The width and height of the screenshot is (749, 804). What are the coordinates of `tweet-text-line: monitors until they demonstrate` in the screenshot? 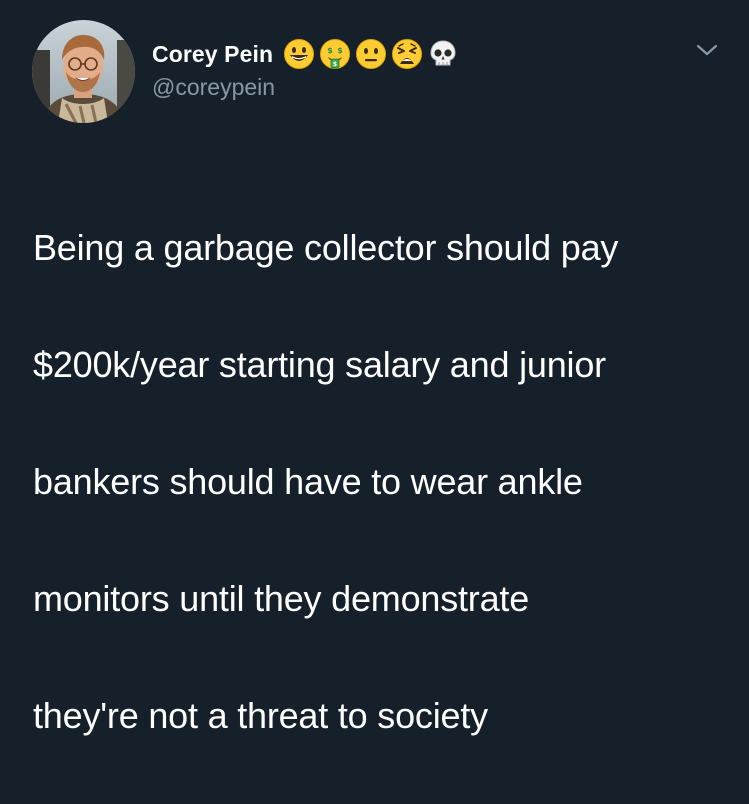 It's located at (281, 598).